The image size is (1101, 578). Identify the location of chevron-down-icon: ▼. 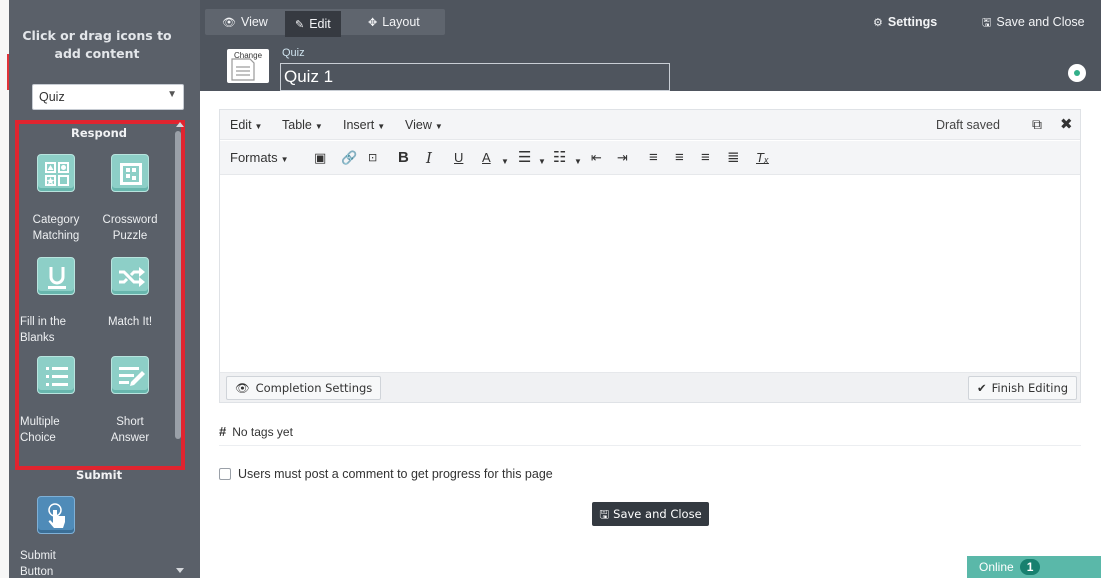
(172, 94).